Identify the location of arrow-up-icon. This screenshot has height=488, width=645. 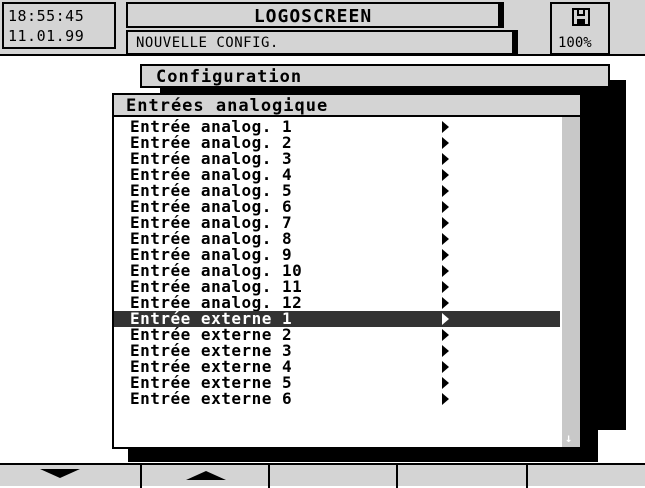
(206, 475).